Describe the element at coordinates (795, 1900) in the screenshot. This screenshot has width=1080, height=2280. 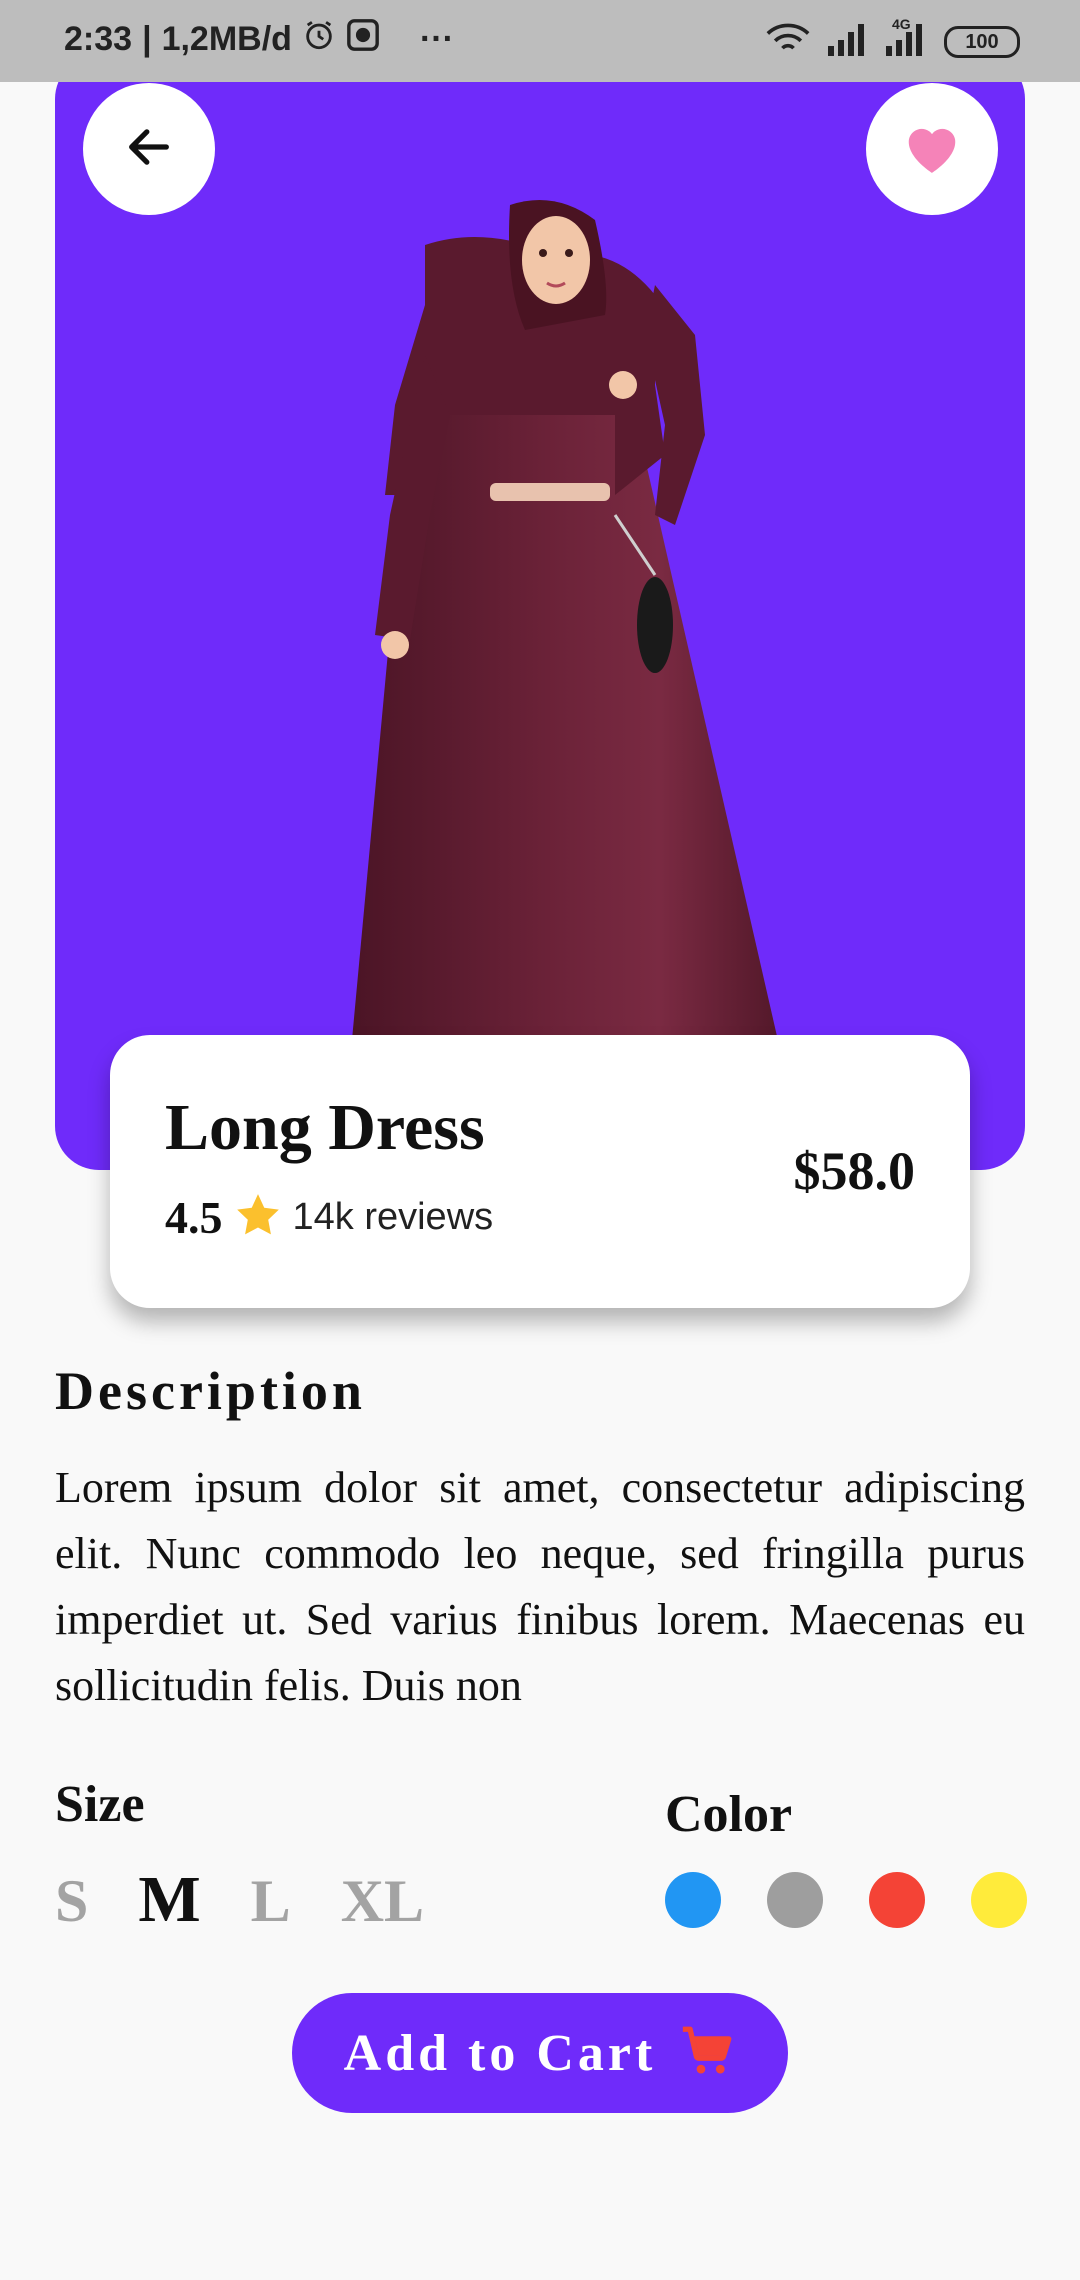
I see `color-swatch-grey` at that location.